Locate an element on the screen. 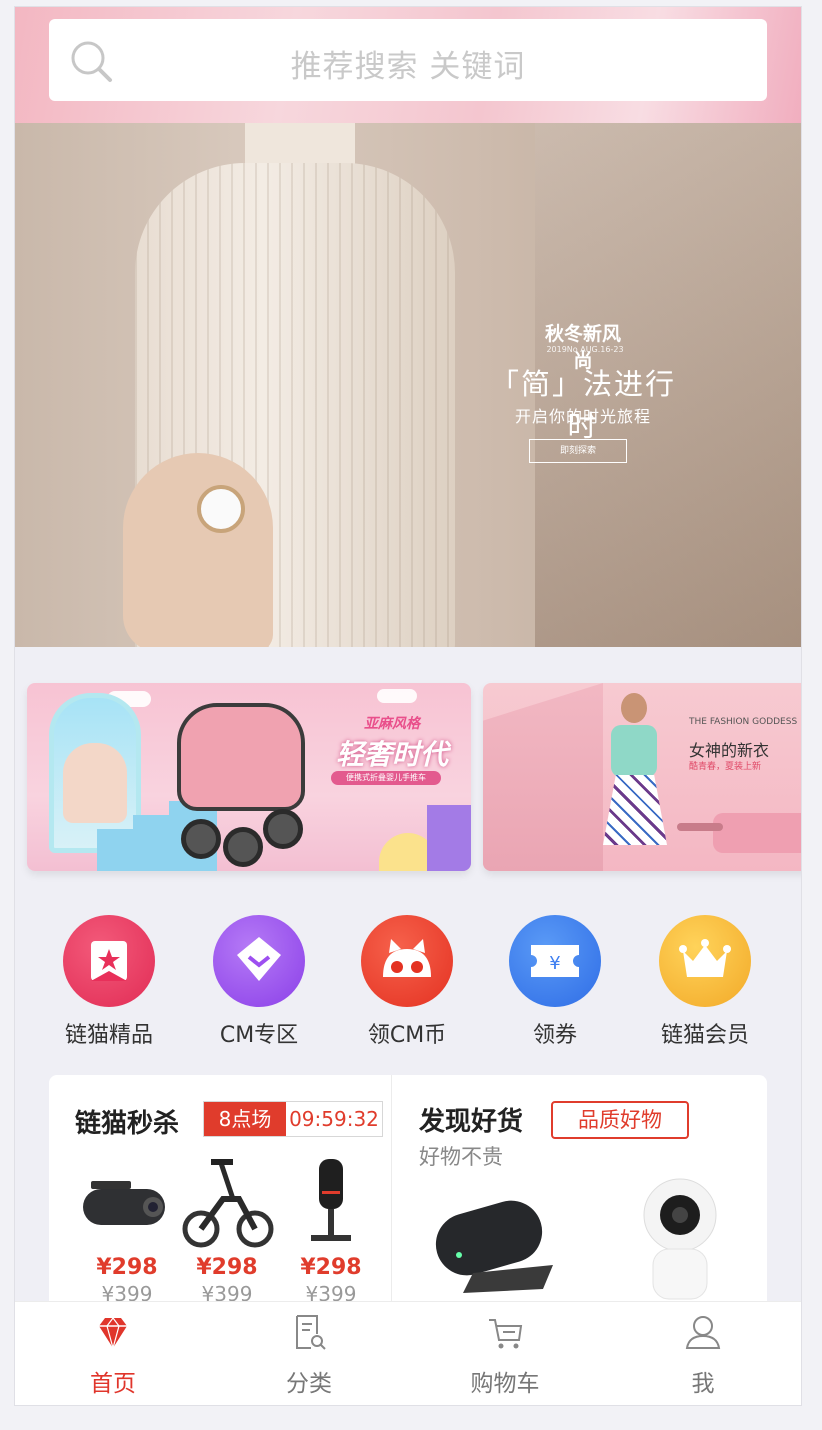  flash-sale-title: 链猫秒杀 is located at coordinates (127, 1121).